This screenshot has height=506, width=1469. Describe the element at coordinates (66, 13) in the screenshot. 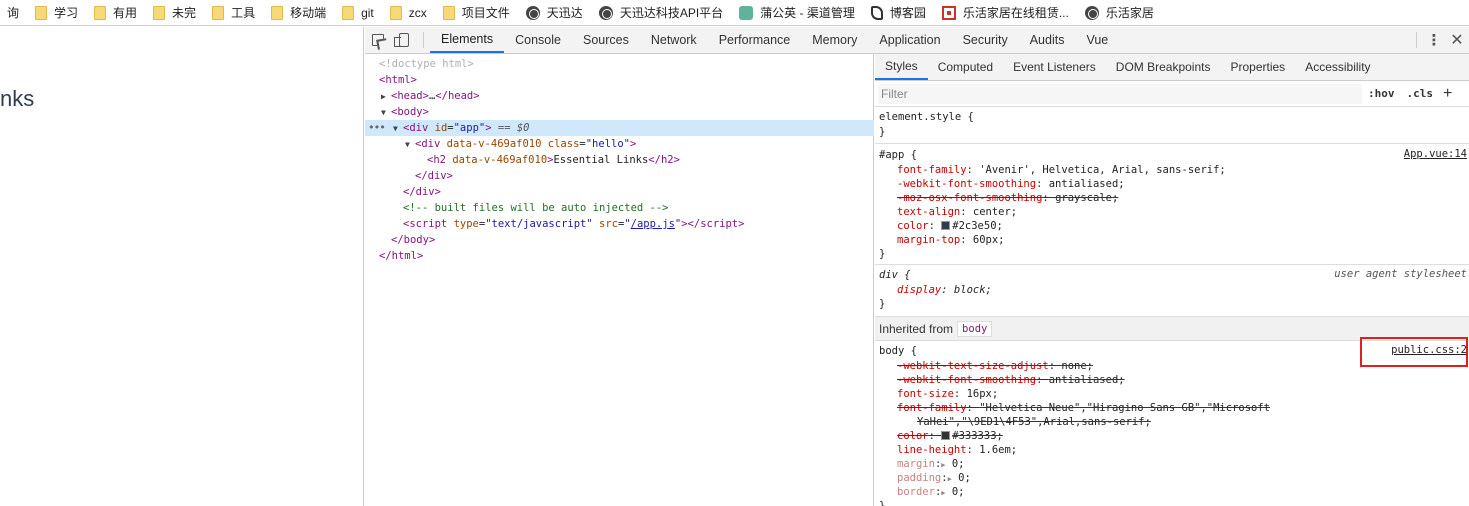

I see `bookmark-label: 学习` at that location.